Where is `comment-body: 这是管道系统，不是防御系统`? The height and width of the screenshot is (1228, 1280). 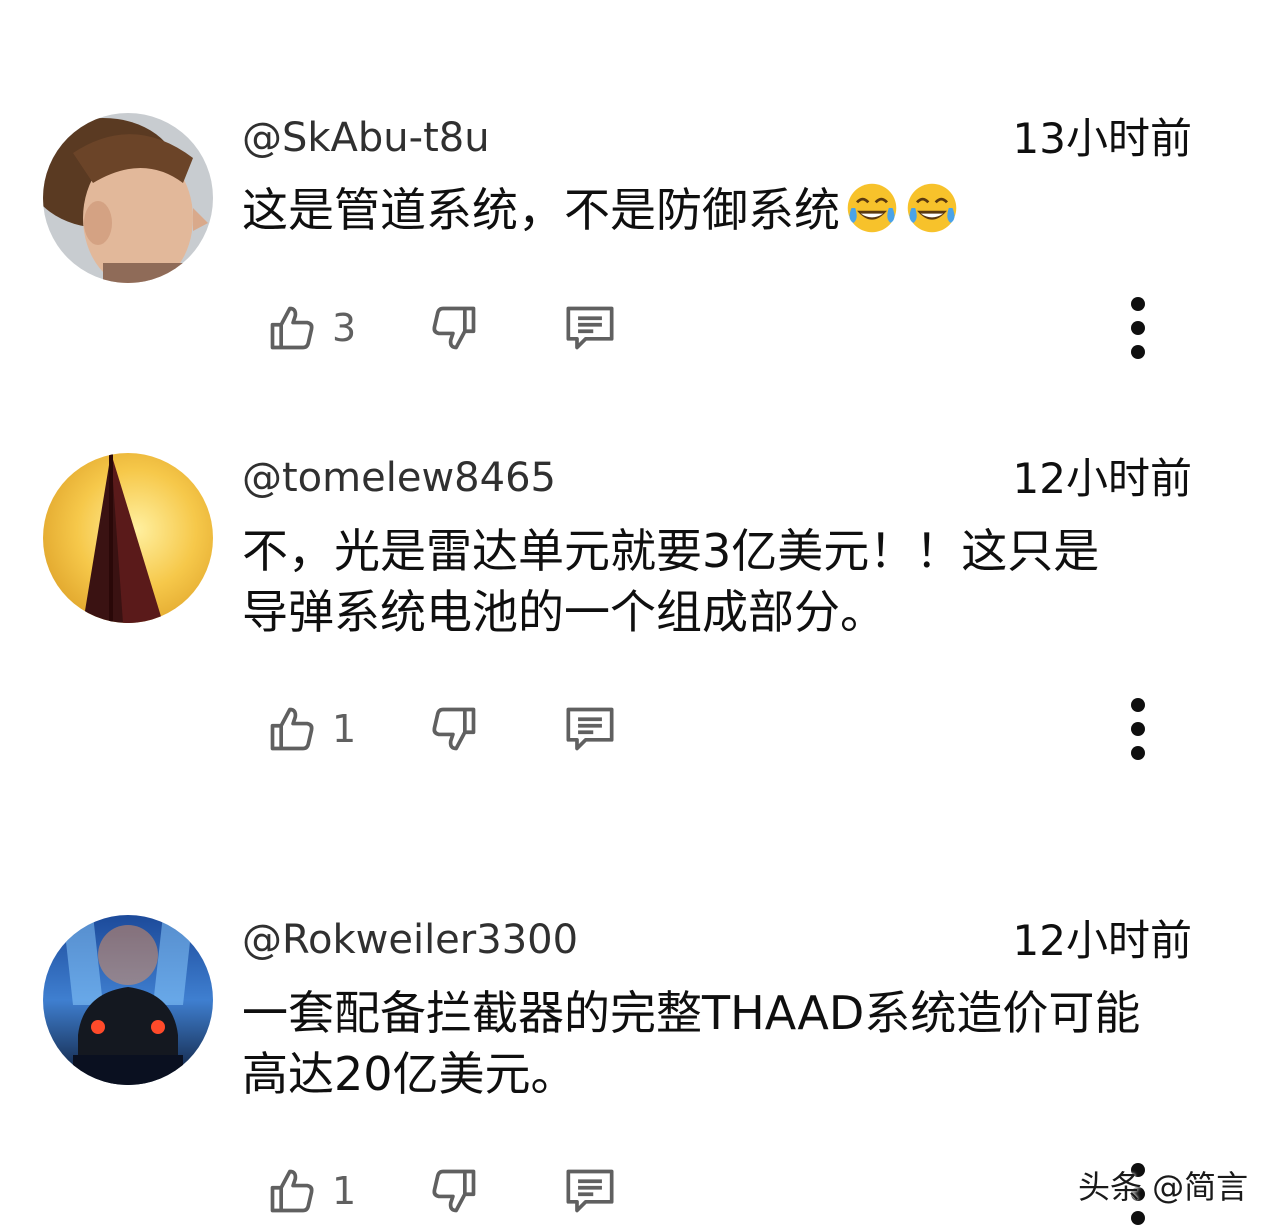 comment-body: 这是管道系统，不是防御系统 is located at coordinates (727, 210).